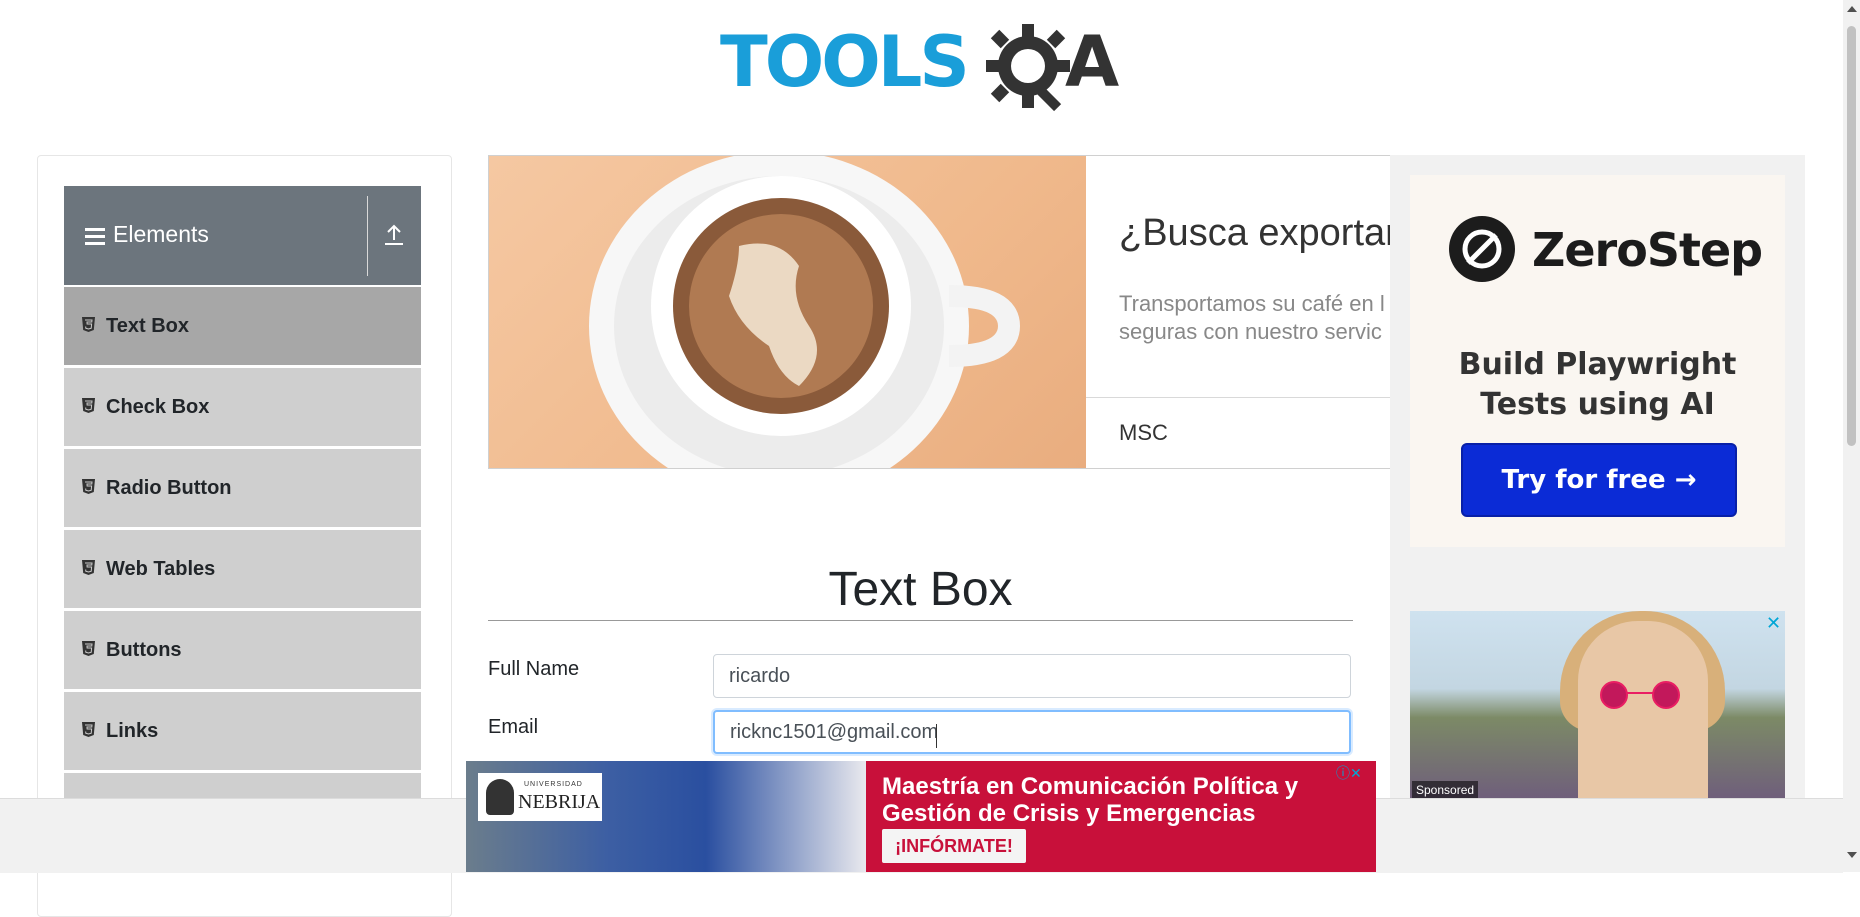 This screenshot has height=917, width=1860. Describe the element at coordinates (920, 590) in the screenshot. I see `page-title: Text Box` at that location.